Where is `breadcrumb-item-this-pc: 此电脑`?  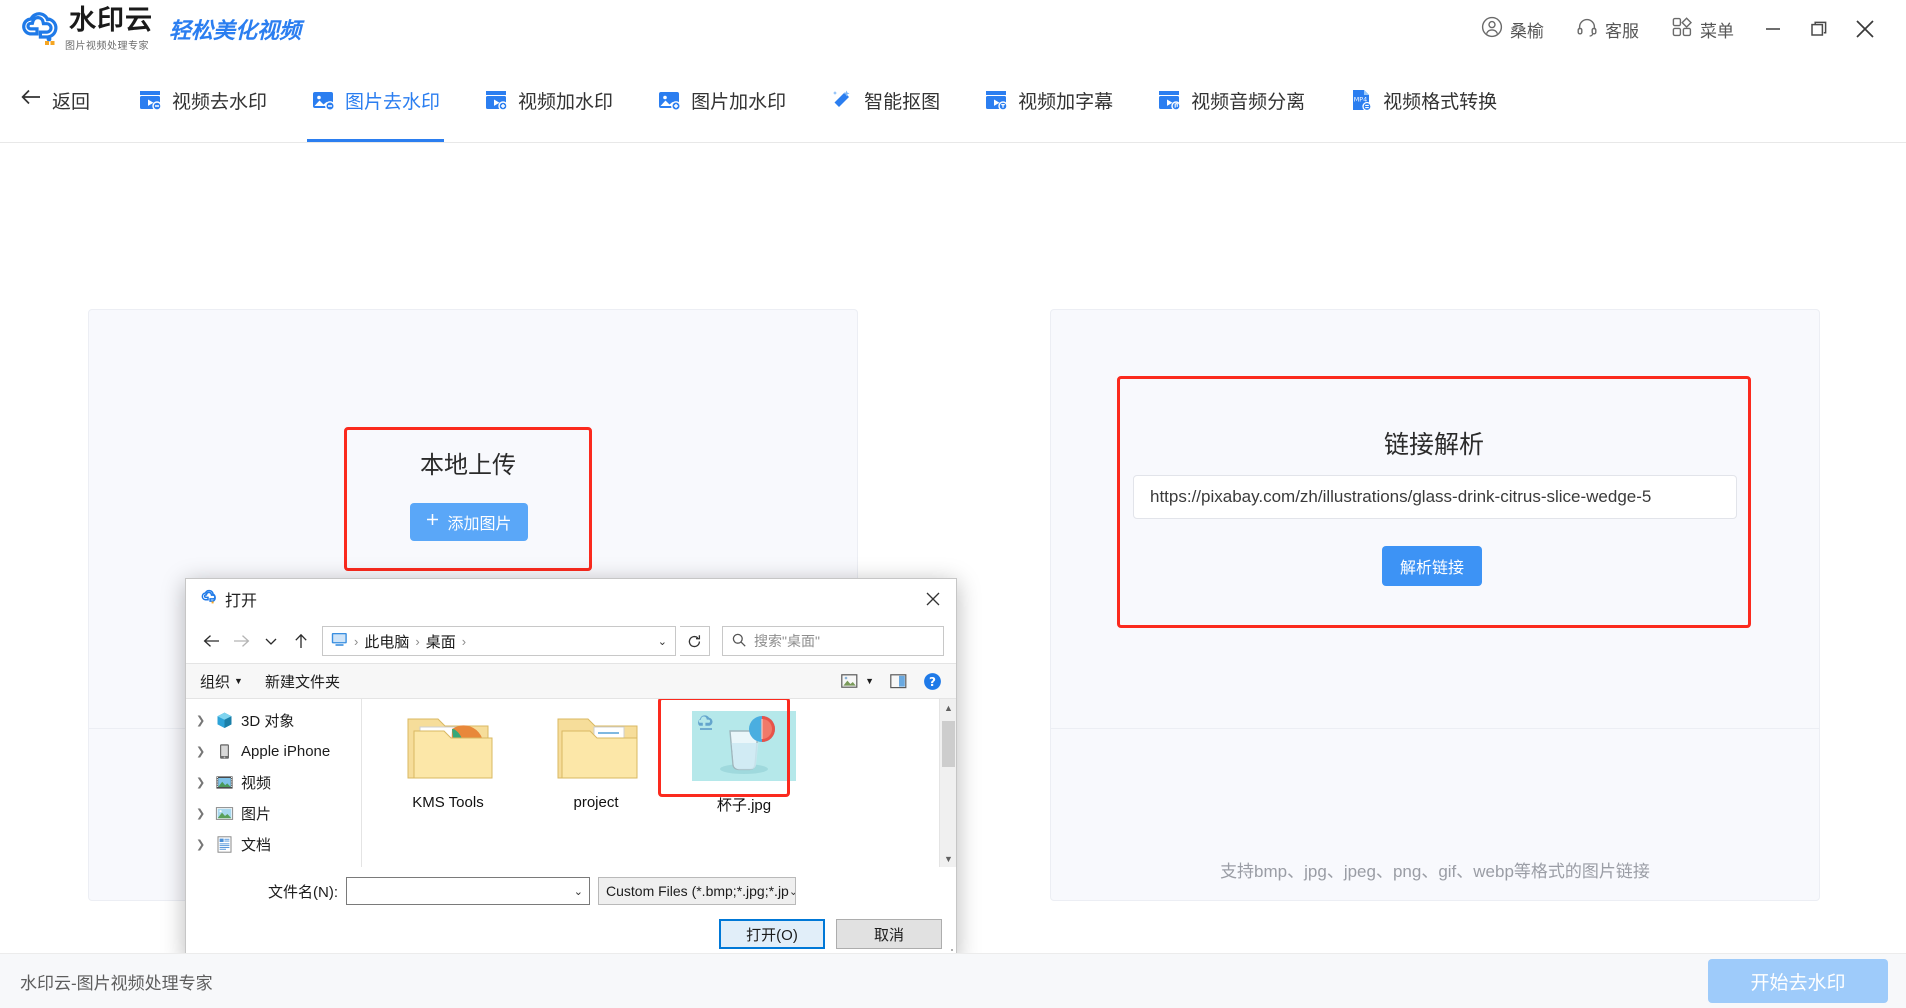
breadcrumb-item-this-pc: 此电脑 is located at coordinates (386, 641).